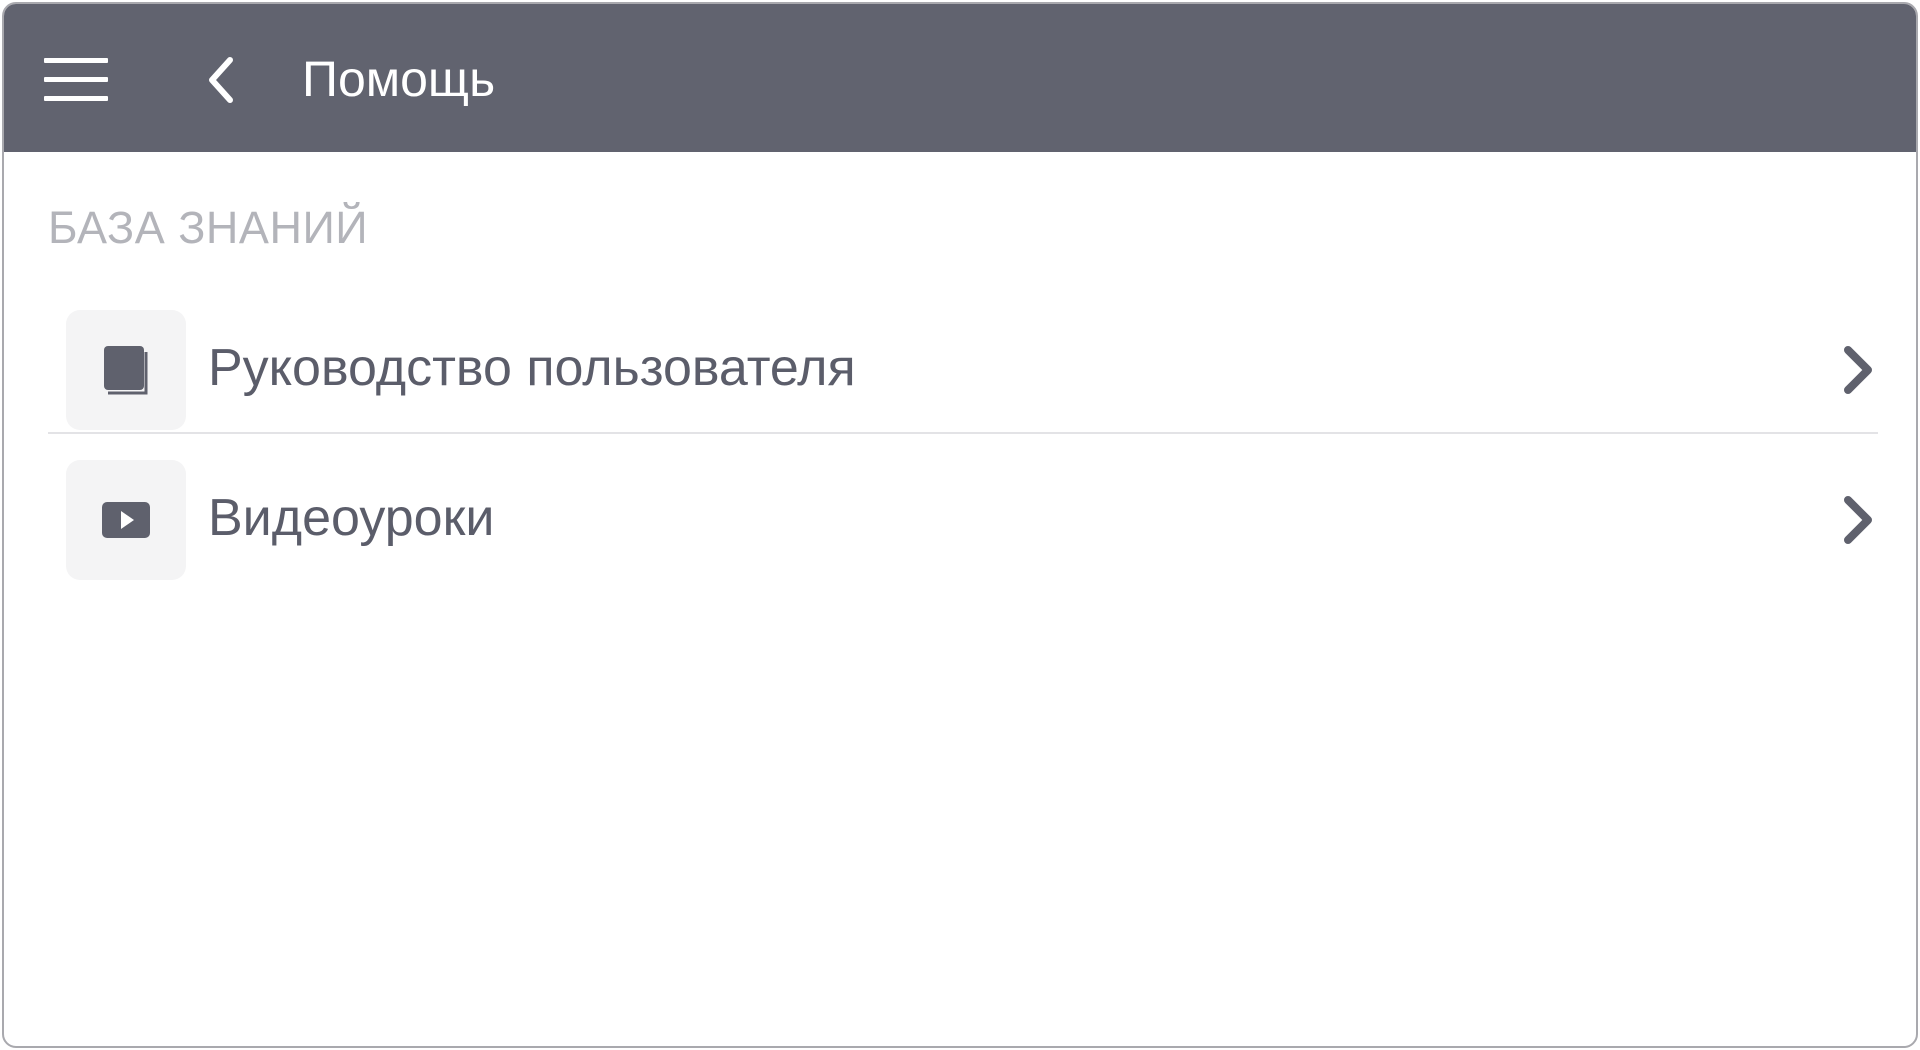 The height and width of the screenshot is (1050, 1920). Describe the element at coordinates (532, 368) in the screenshot. I see `list-item-label: Руководство пользователя` at that location.